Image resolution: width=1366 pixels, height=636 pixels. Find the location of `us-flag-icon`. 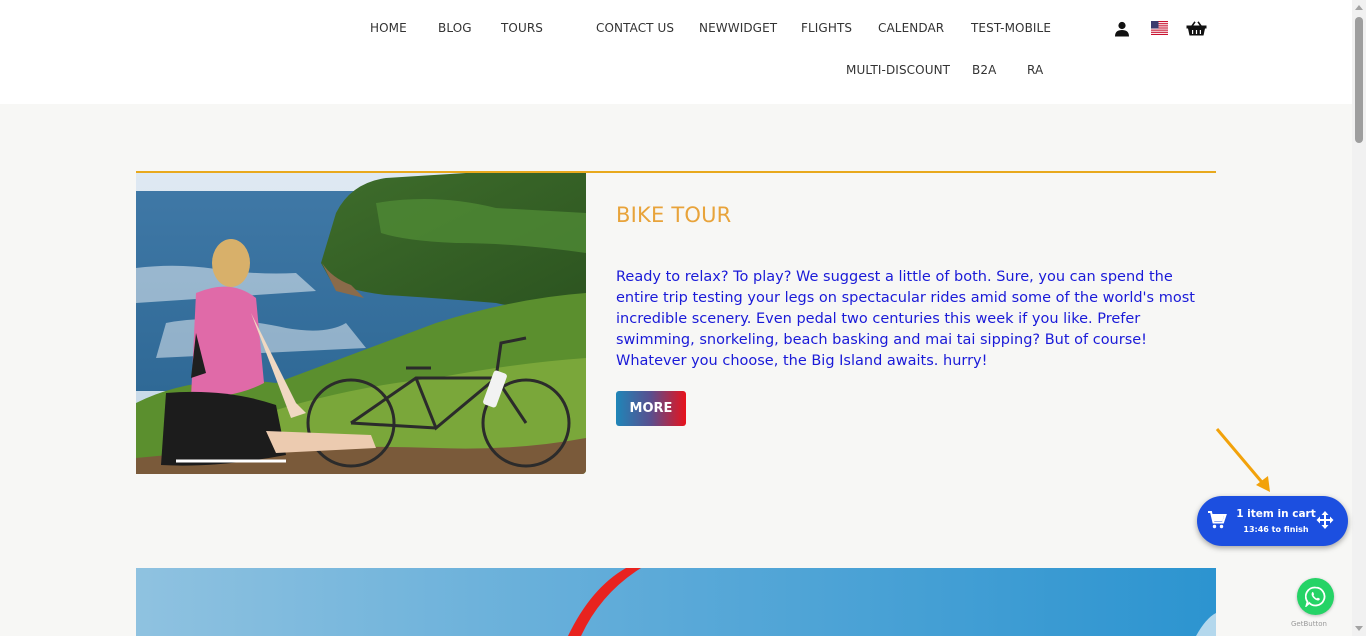

us-flag-icon is located at coordinates (1159, 29).